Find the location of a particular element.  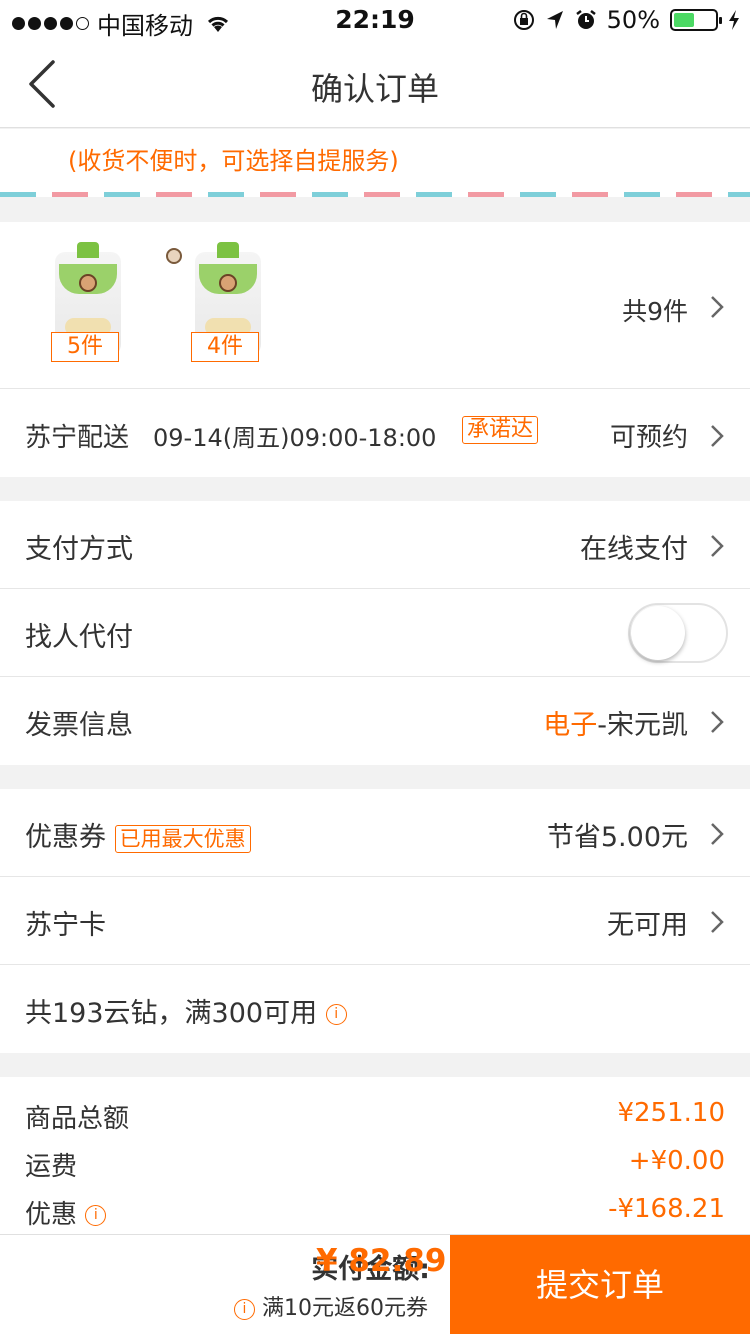

product-item: 4件 is located at coordinates (225, 302).